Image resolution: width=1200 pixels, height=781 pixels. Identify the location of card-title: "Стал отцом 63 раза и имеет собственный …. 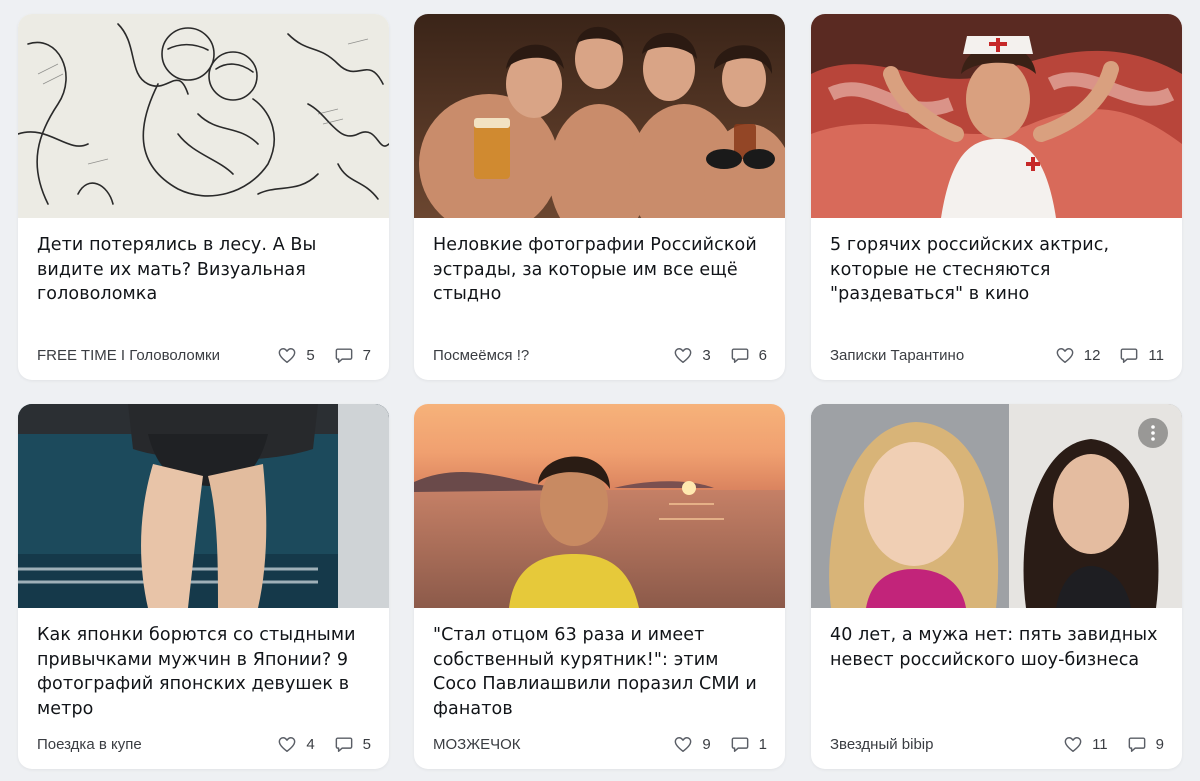
(599, 672).